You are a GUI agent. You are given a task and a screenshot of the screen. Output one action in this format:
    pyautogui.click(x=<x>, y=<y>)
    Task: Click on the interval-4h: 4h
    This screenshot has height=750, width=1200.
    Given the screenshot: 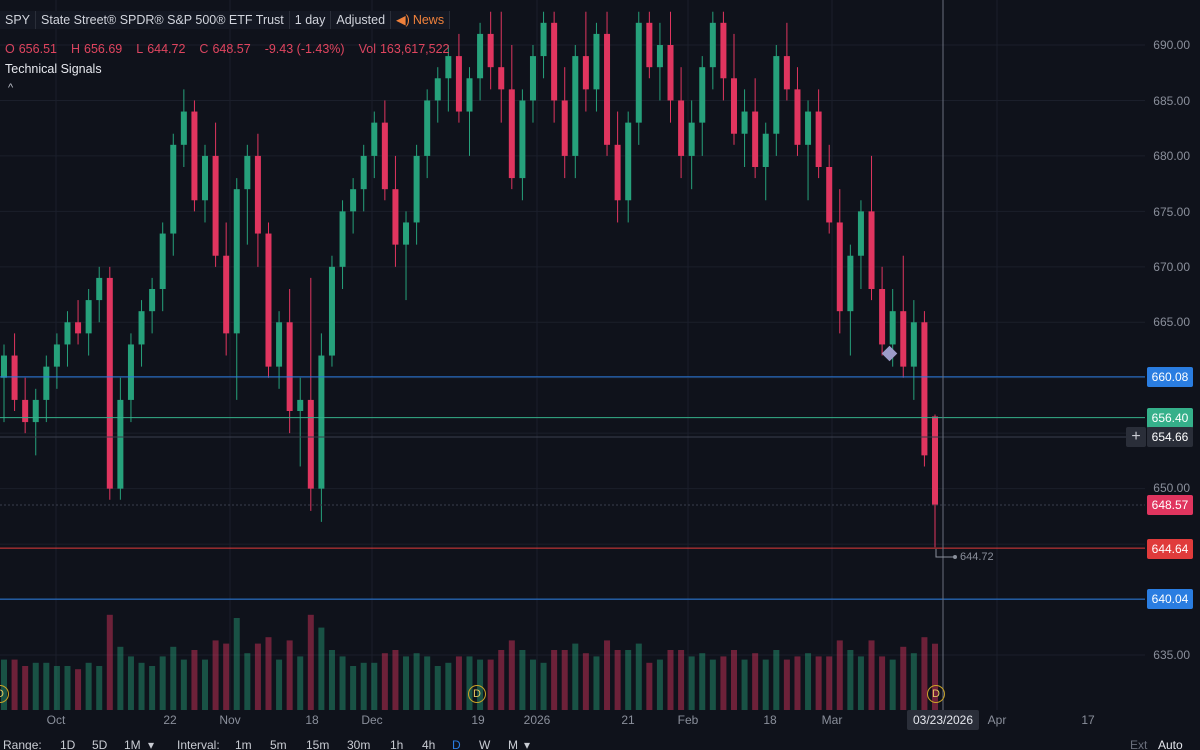 What is the action you would take?
    pyautogui.click(x=428, y=744)
    